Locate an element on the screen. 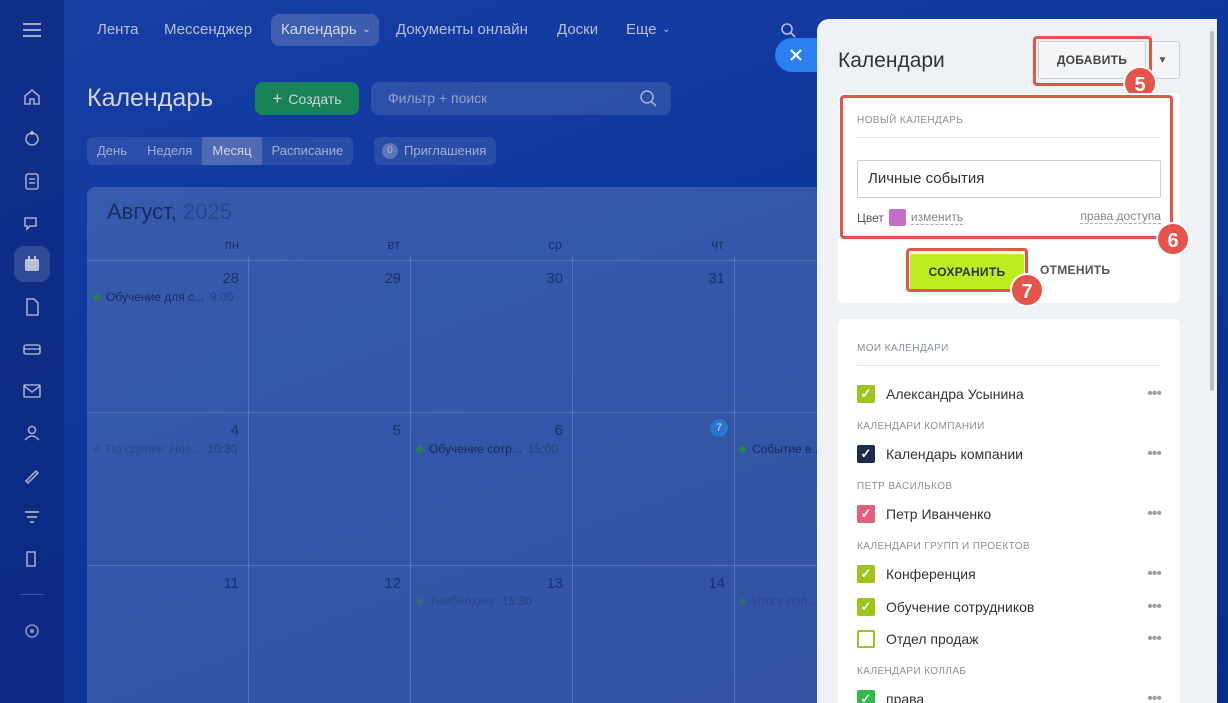  calendar-item-label: Отдел продаж is located at coordinates (932, 639).